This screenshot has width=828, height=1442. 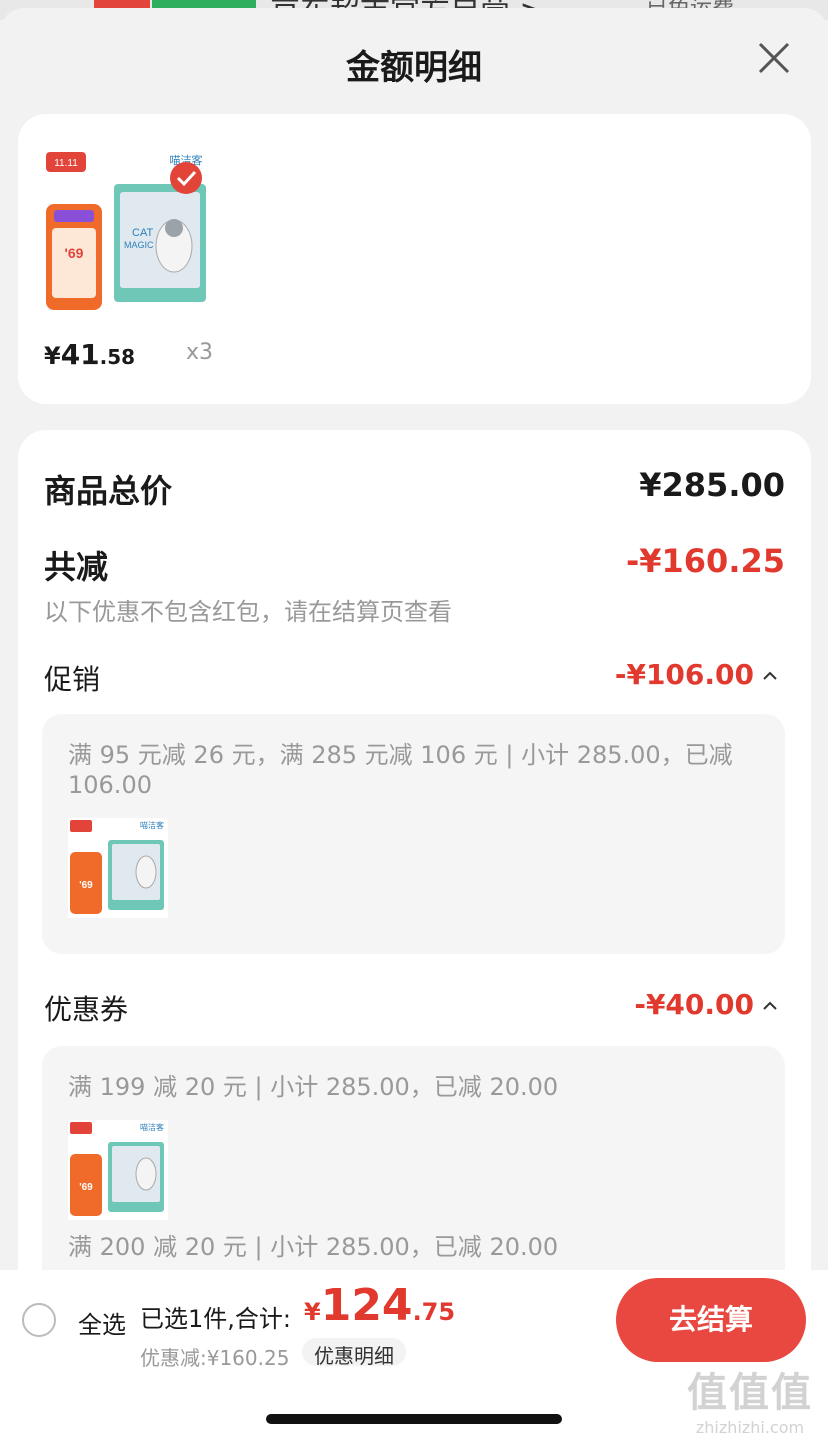 What do you see at coordinates (380, 1305) in the screenshot?
I see `total-amount: ¥124.75` at bounding box center [380, 1305].